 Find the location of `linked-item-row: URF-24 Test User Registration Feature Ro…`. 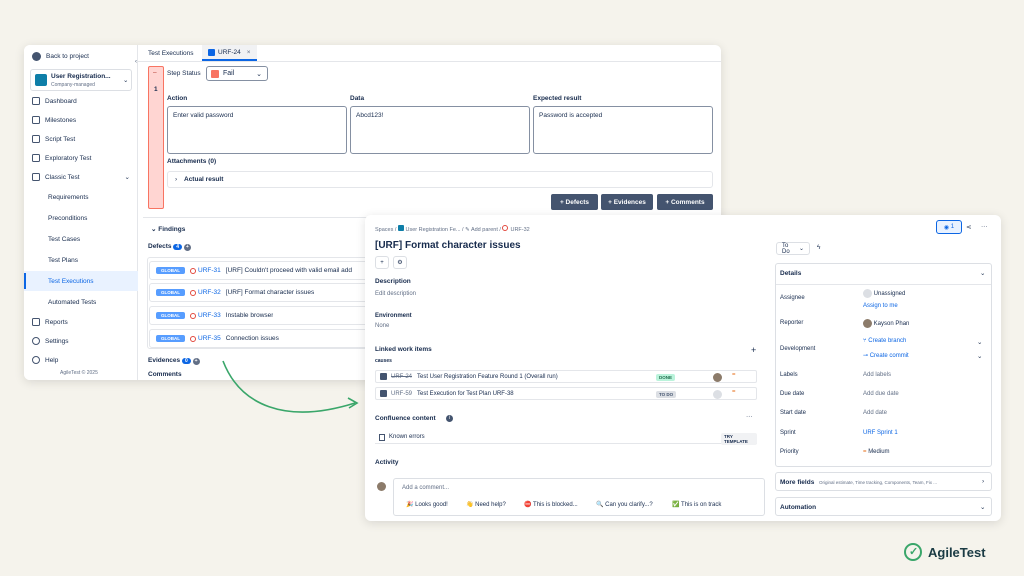

linked-item-row: URF-24 Test User Registration Feature Ro… is located at coordinates (566, 376).